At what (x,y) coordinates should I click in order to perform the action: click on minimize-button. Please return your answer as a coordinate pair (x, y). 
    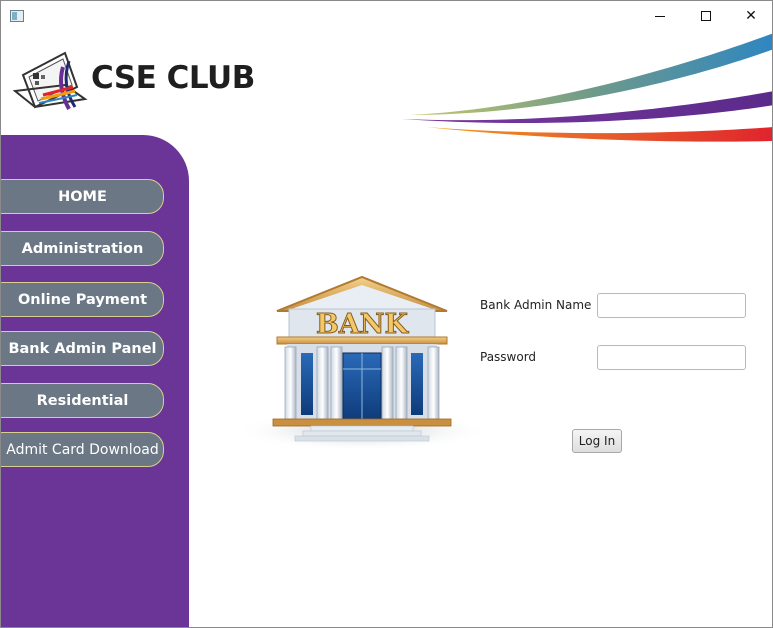
    Looking at the image, I should click on (660, 16).